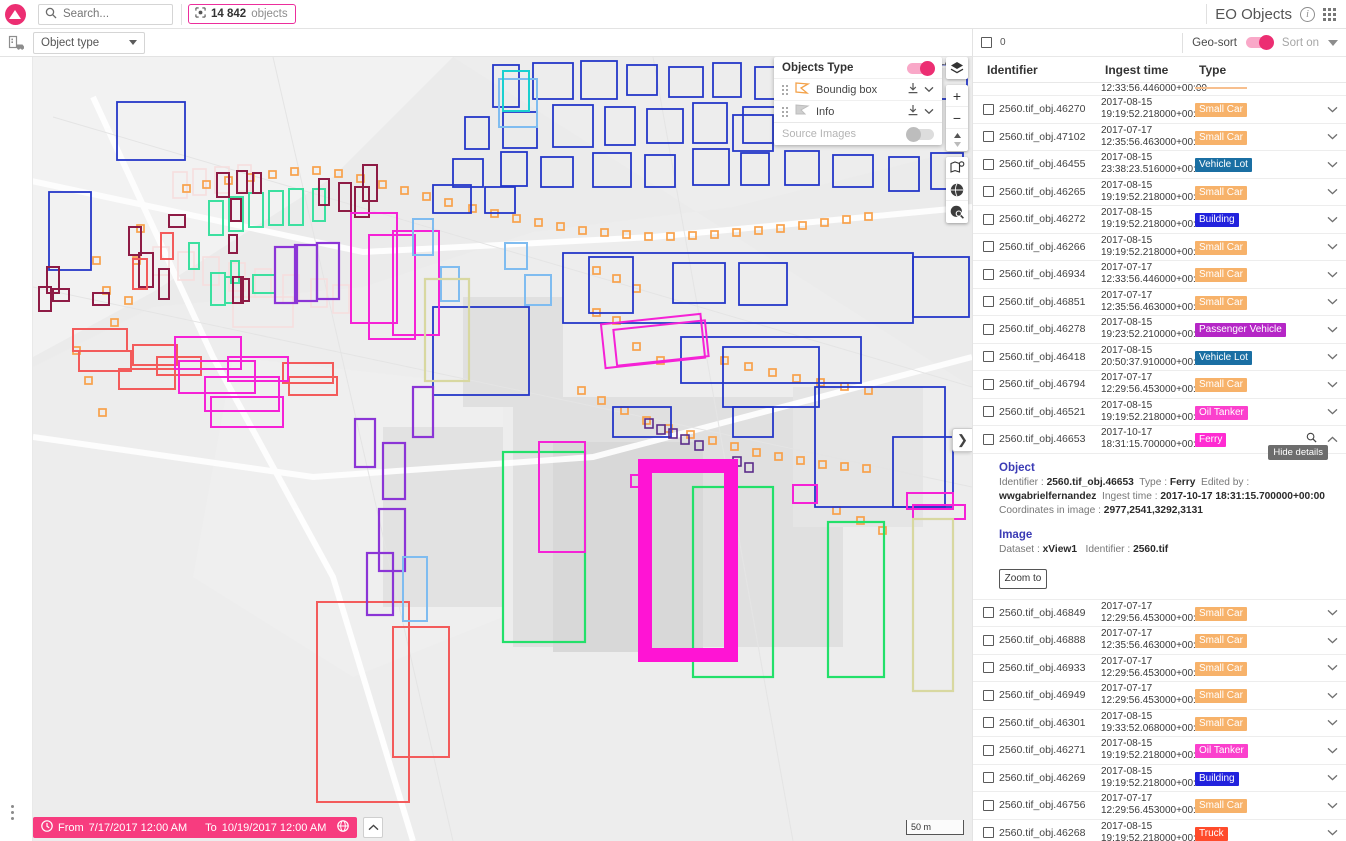  What do you see at coordinates (962, 440) in the screenshot?
I see `collapse-list-toggle: ❯` at bounding box center [962, 440].